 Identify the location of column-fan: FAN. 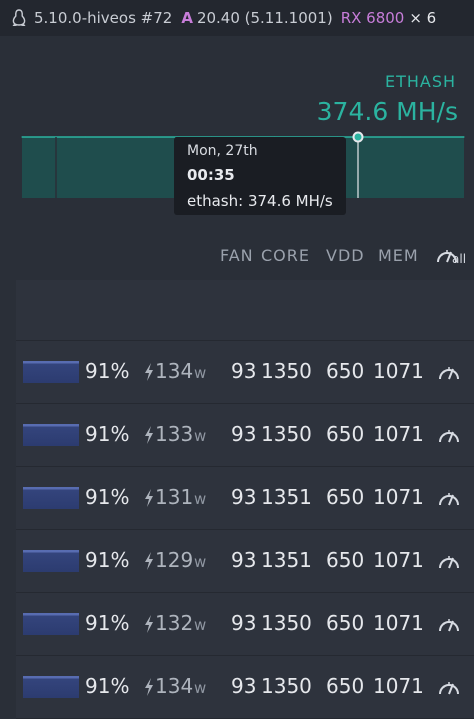
(237, 255).